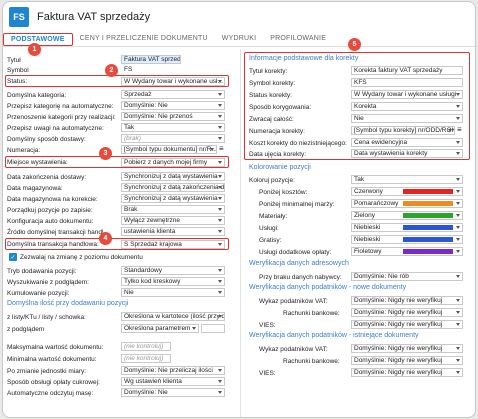  Describe the element at coordinates (173, 138) in the screenshot. I see `sposob-dost-select: (brak)` at that location.